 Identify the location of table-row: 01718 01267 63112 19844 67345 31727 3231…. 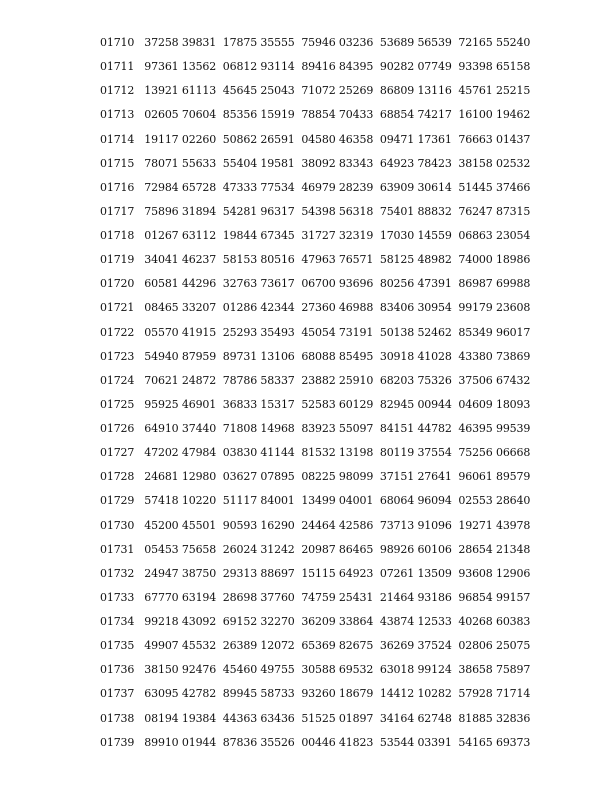
(315, 235).